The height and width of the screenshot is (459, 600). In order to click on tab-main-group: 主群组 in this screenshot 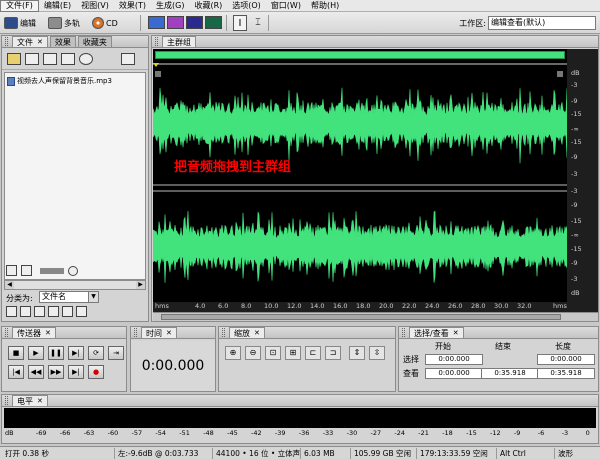, I will do `click(179, 41)`.